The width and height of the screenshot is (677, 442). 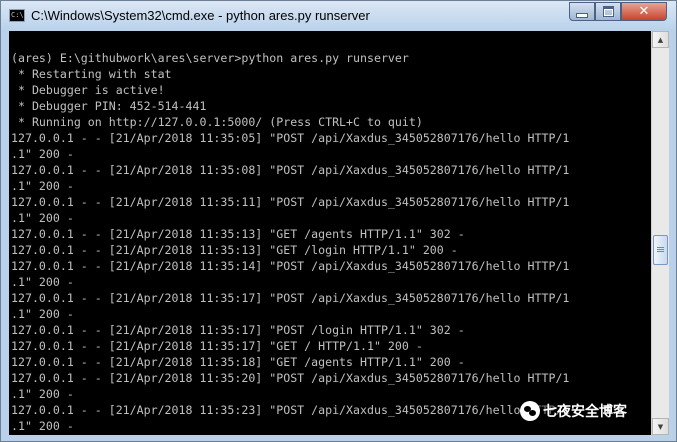 I want to click on wechat-icon, so click(x=530, y=411).